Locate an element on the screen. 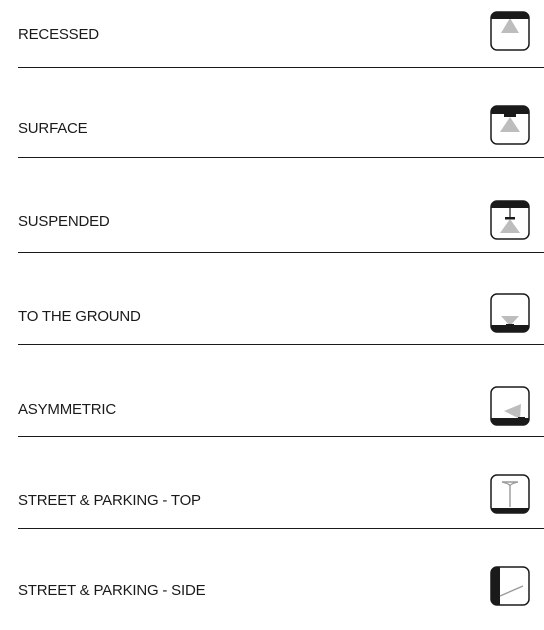 This screenshot has height=630, width=544. street-parking-top-icon is located at coordinates (510, 494).